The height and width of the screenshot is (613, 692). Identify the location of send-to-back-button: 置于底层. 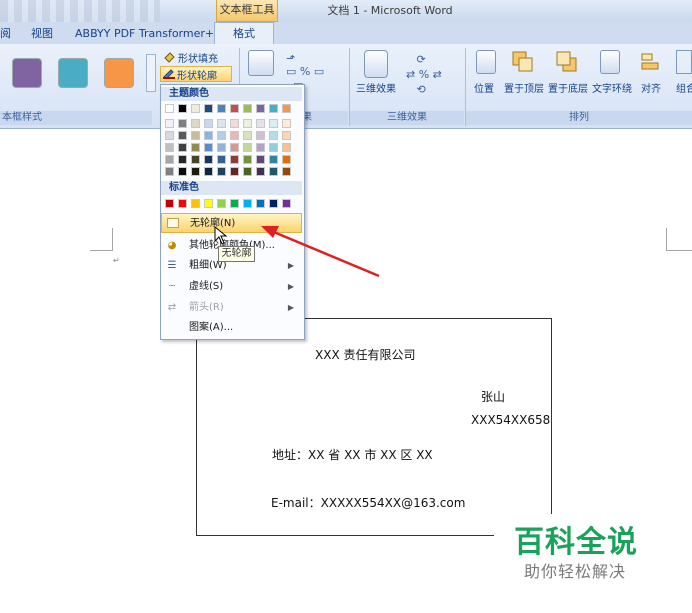
(568, 87).